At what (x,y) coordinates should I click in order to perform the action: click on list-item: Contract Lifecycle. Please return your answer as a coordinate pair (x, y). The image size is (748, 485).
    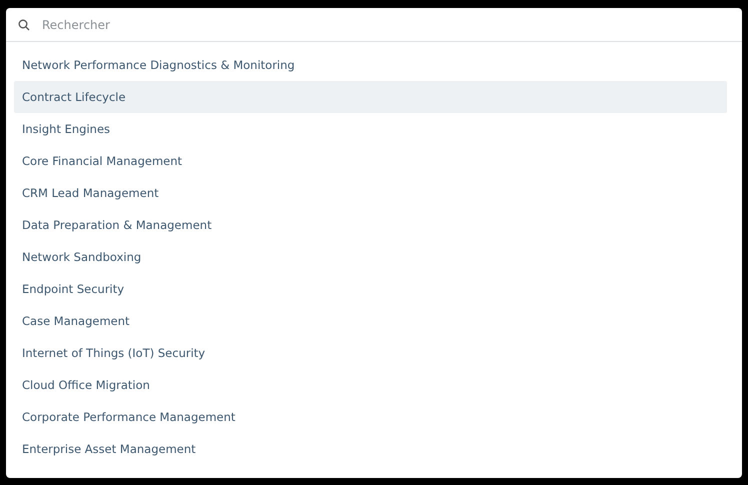
    Looking at the image, I should click on (370, 97).